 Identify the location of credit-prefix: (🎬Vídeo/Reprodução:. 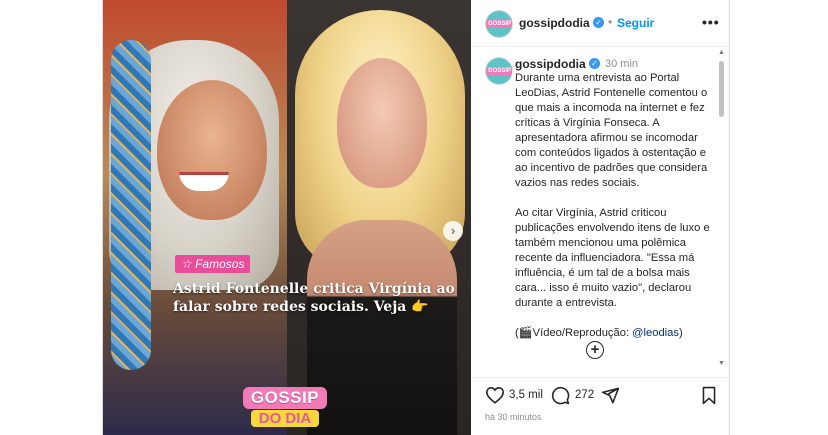
(574, 333).